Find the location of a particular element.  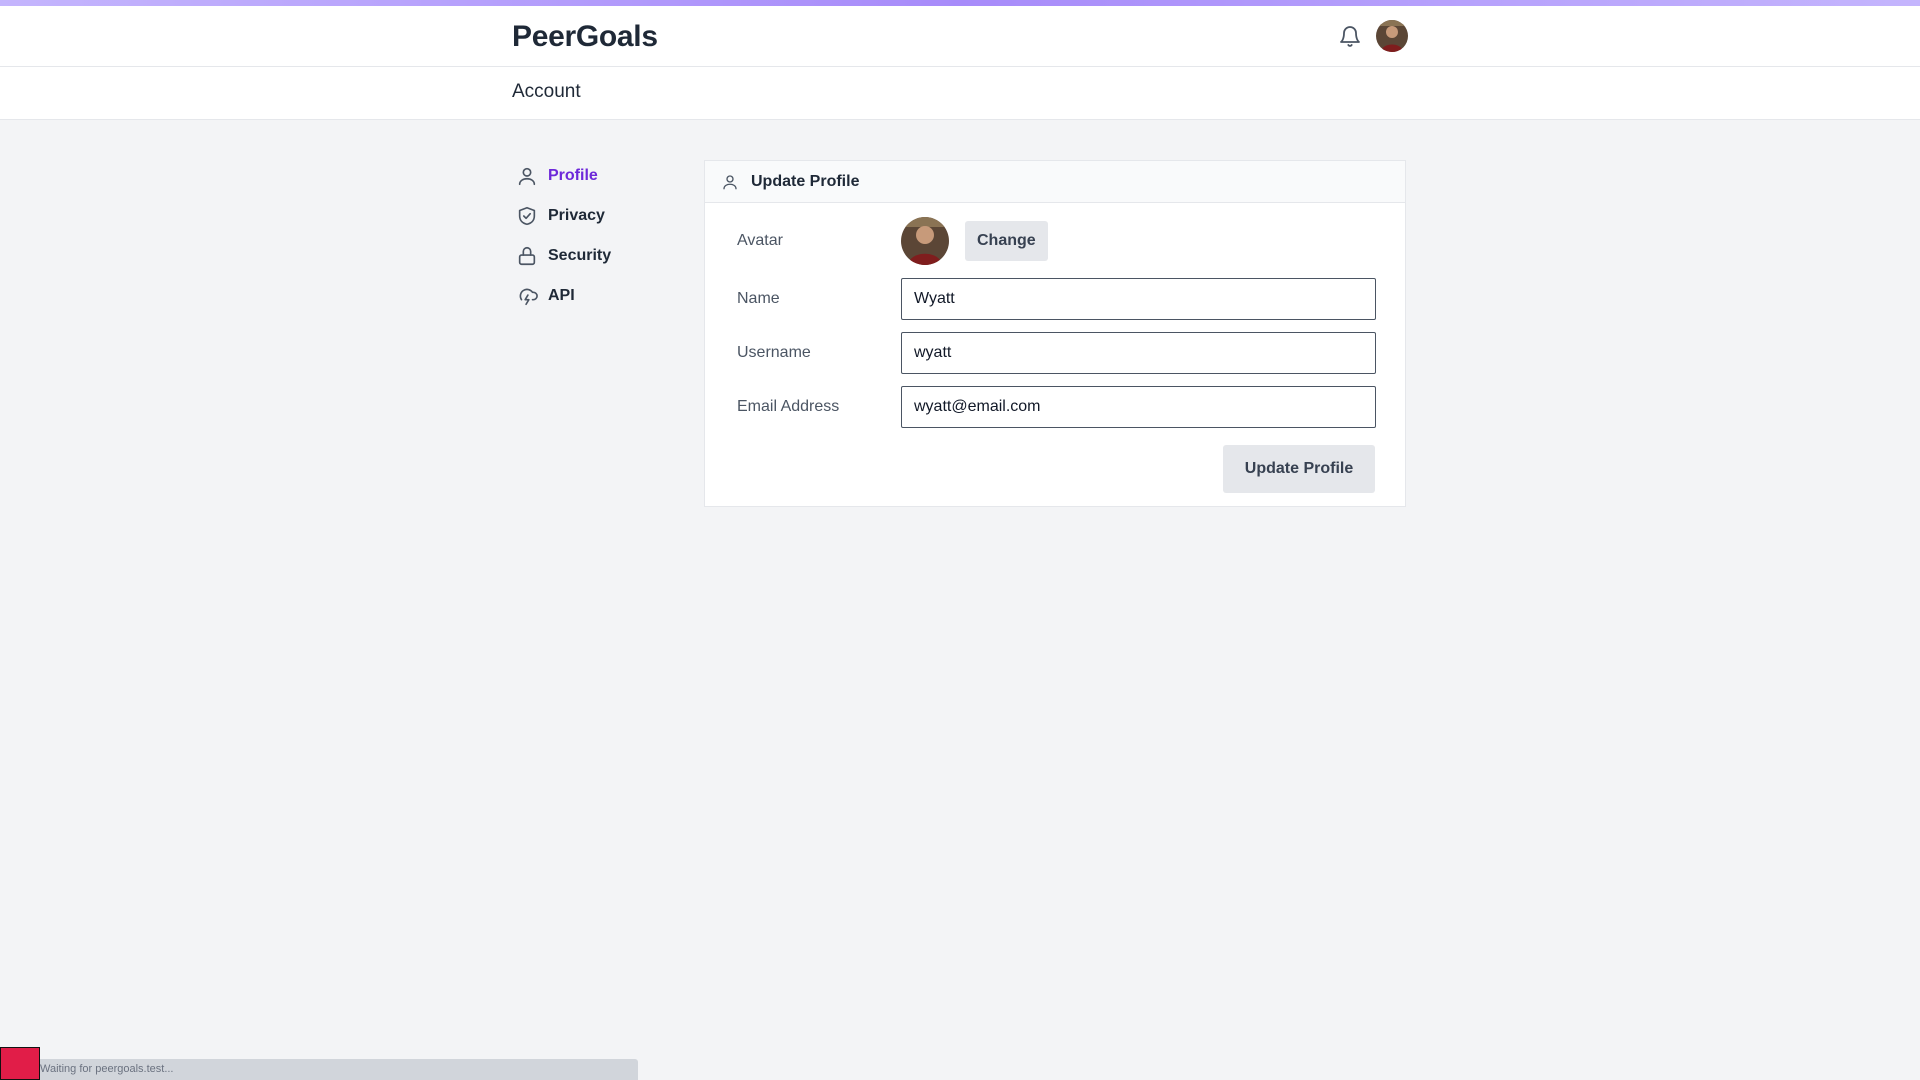

update-profile-button: Update Profile is located at coordinates (1299, 469).